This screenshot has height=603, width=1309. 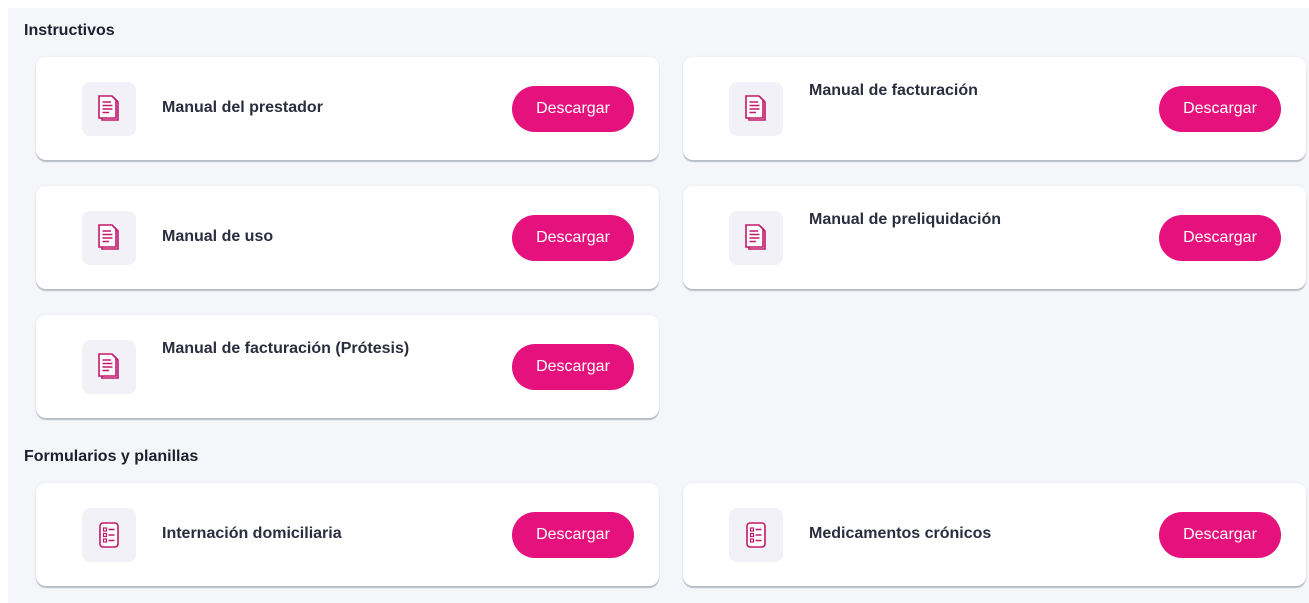 What do you see at coordinates (111, 456) in the screenshot?
I see `section-title-formularios: Formularios y planillas` at bounding box center [111, 456].